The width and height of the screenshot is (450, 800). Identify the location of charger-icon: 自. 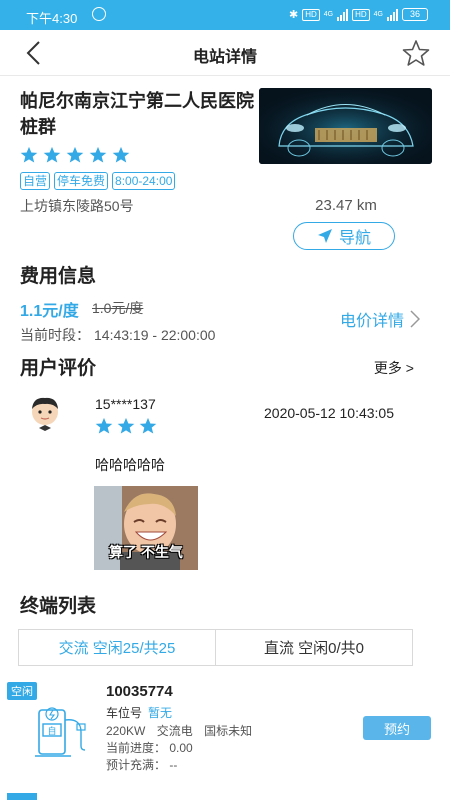
(60, 732).